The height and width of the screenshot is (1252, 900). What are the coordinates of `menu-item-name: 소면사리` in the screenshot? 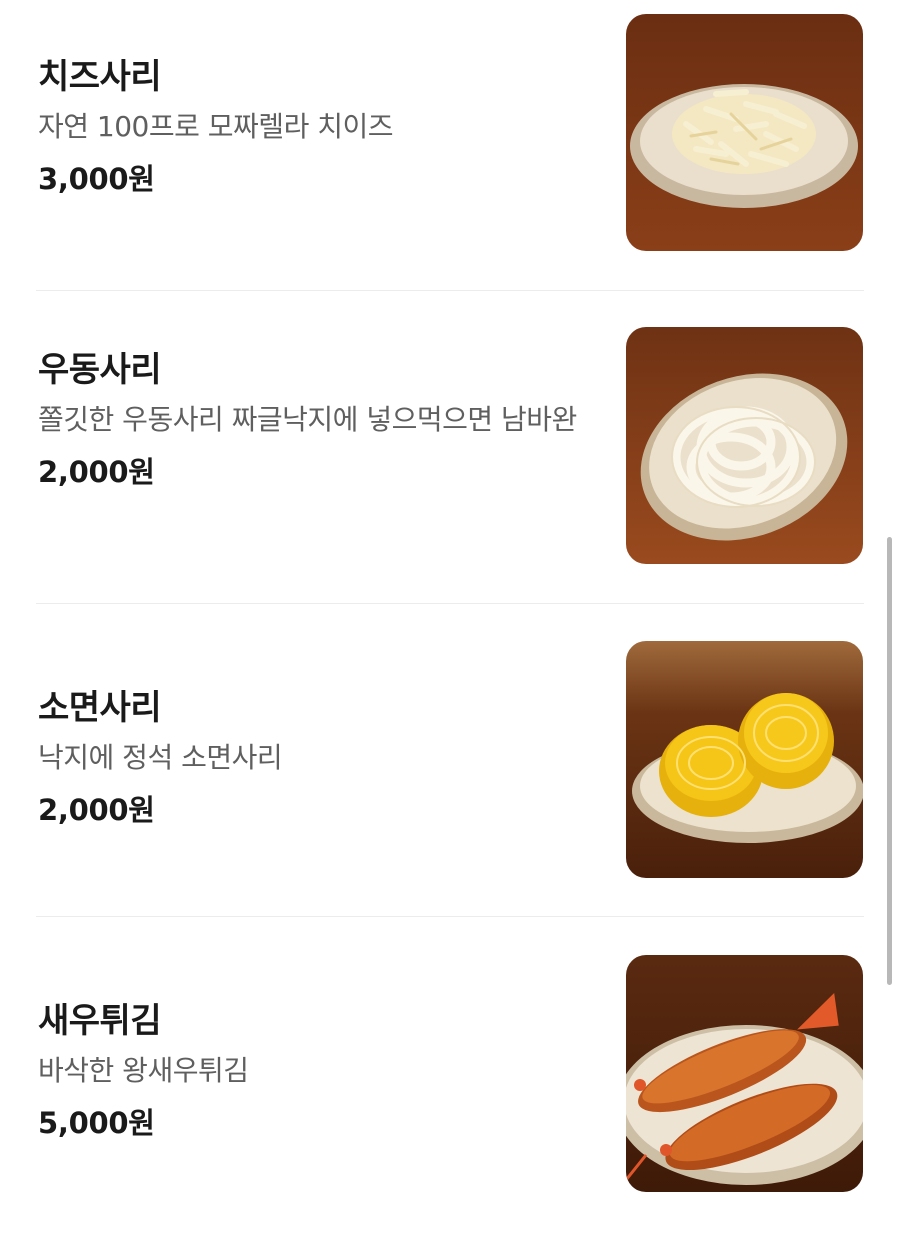 It's located at (100, 708).